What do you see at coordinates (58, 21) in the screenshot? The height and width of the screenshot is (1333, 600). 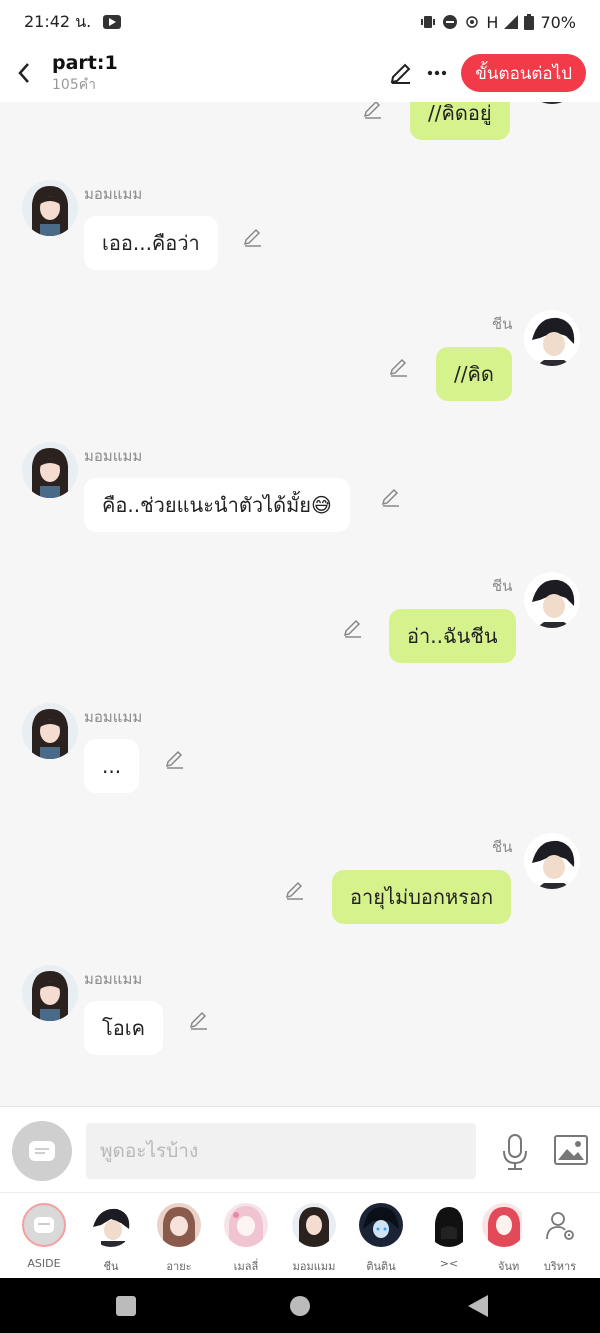 I see `status-time: 21:42 น.` at bounding box center [58, 21].